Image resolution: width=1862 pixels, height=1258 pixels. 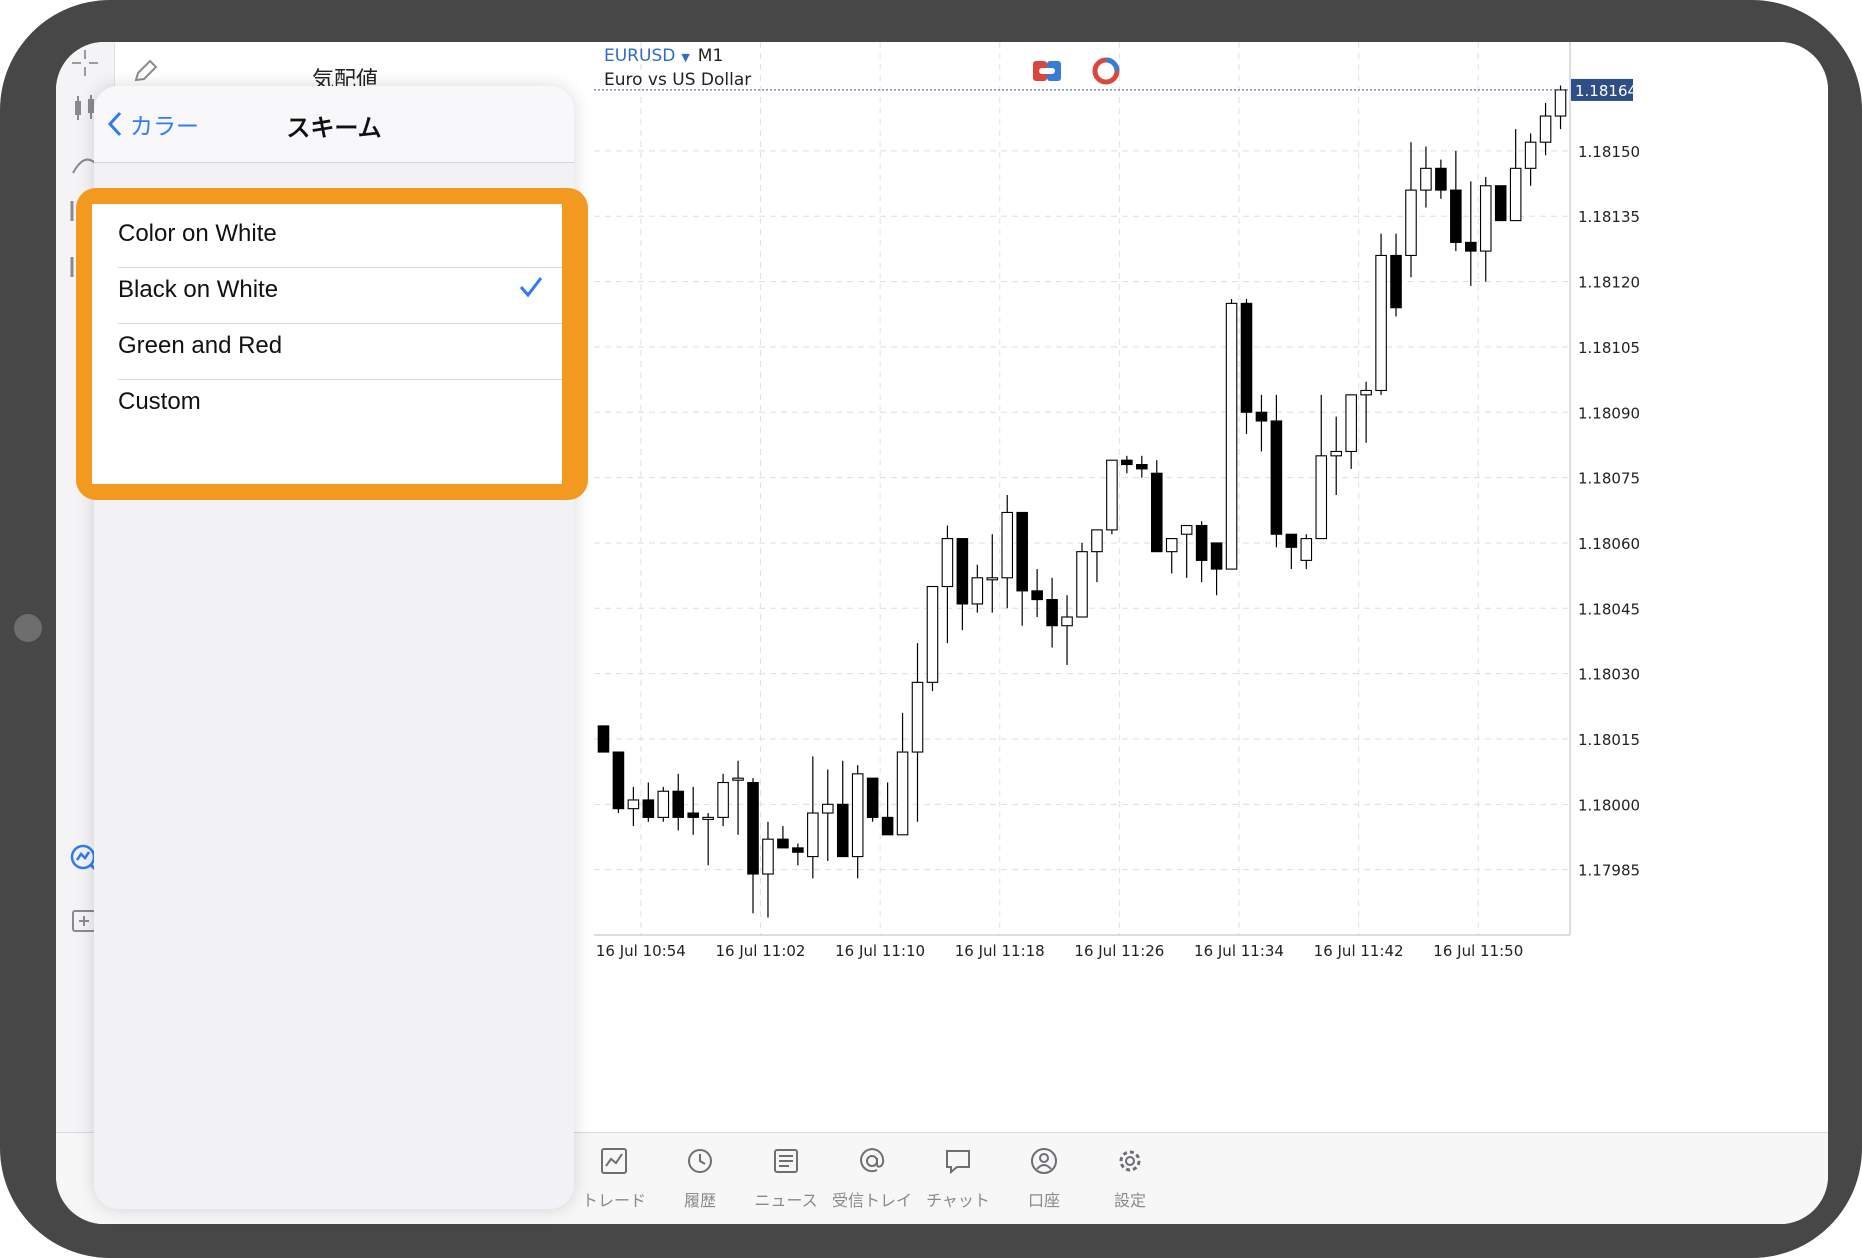 What do you see at coordinates (639, 56) in the screenshot?
I see `symbol-name: EURUSD` at bounding box center [639, 56].